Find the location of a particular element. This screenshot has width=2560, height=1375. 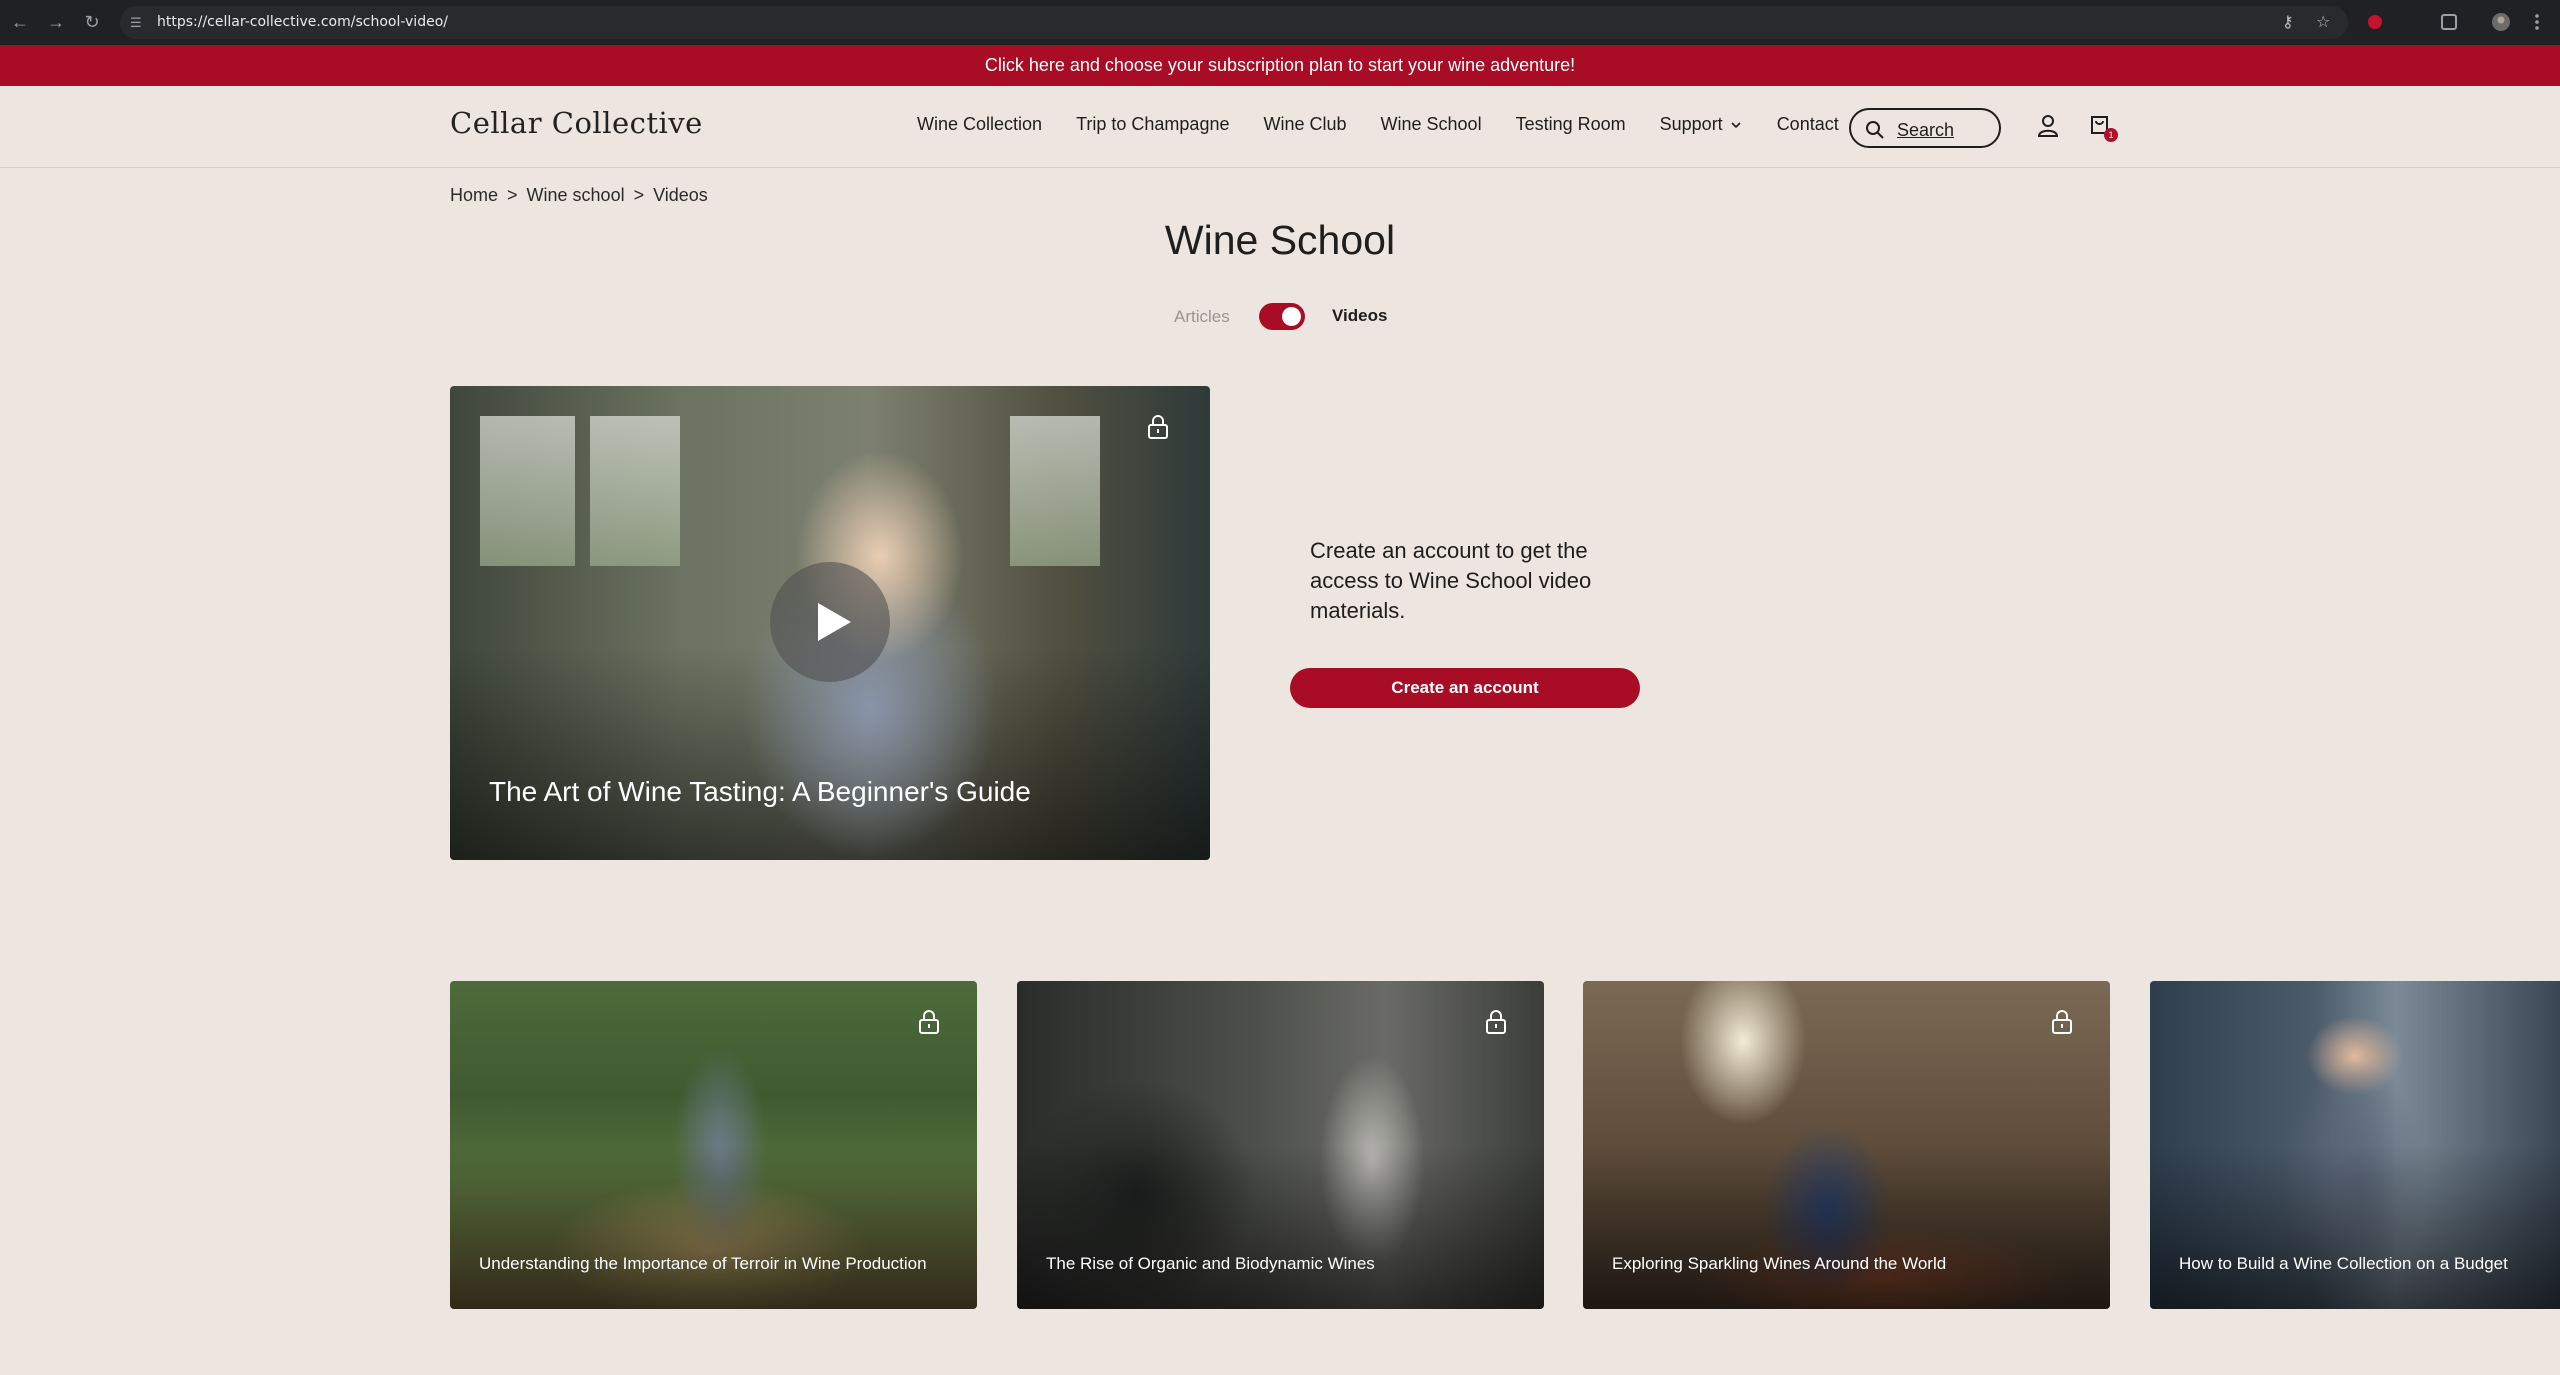

breadcrumb-videos: Videos is located at coordinates (680, 195).